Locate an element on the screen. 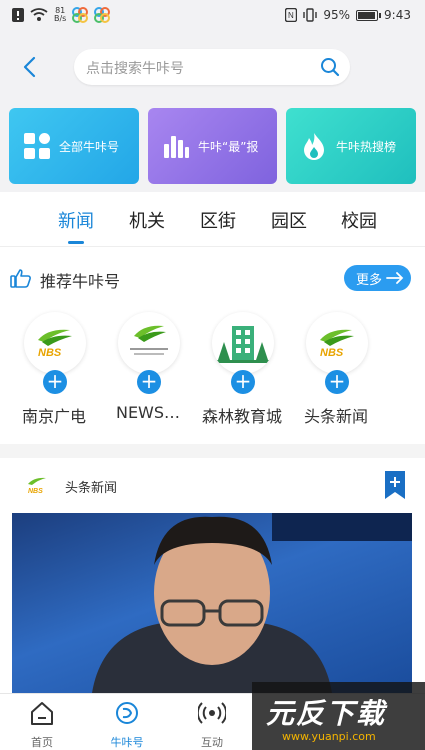 Image resolution: width=425 pixels, height=750 pixels. tile-label: 牛咔热搜榜 is located at coordinates (366, 146).